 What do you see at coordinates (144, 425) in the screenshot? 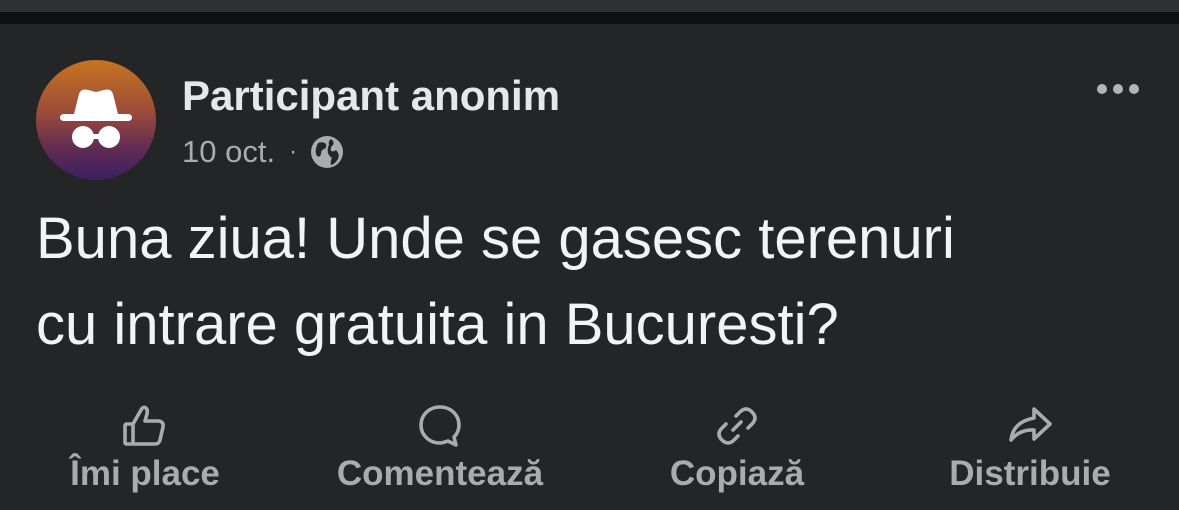
I see `thumbs-up-icon` at bounding box center [144, 425].